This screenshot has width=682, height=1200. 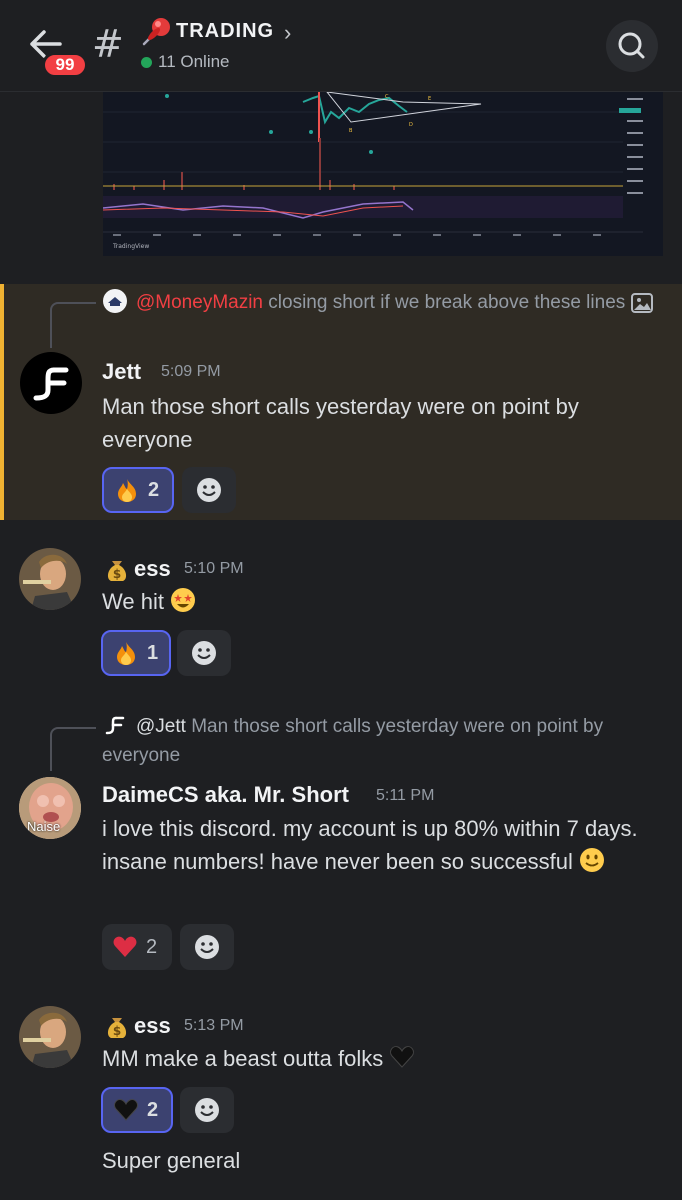 What do you see at coordinates (199, 302) in the screenshot?
I see `reply-mention: @MoneyMazin` at bounding box center [199, 302].